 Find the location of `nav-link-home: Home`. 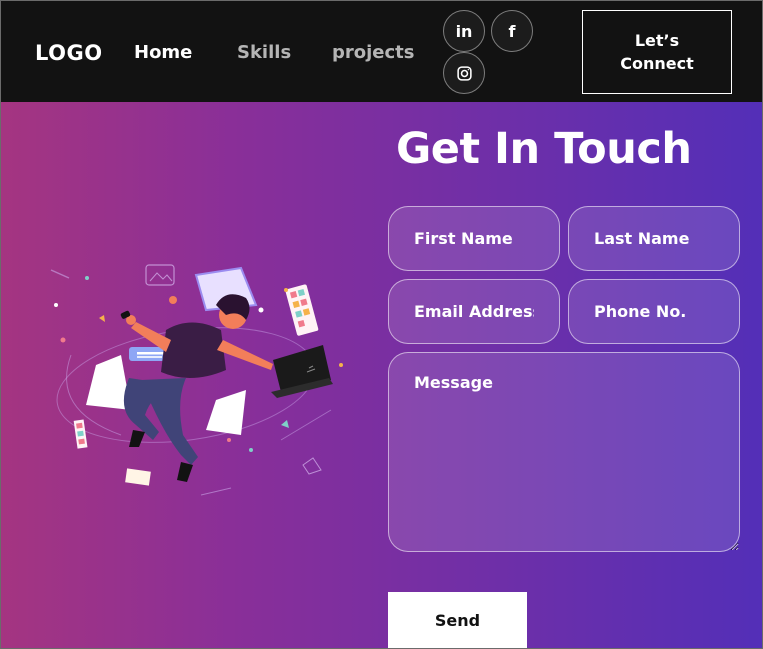

nav-link-home: Home is located at coordinates (163, 52).